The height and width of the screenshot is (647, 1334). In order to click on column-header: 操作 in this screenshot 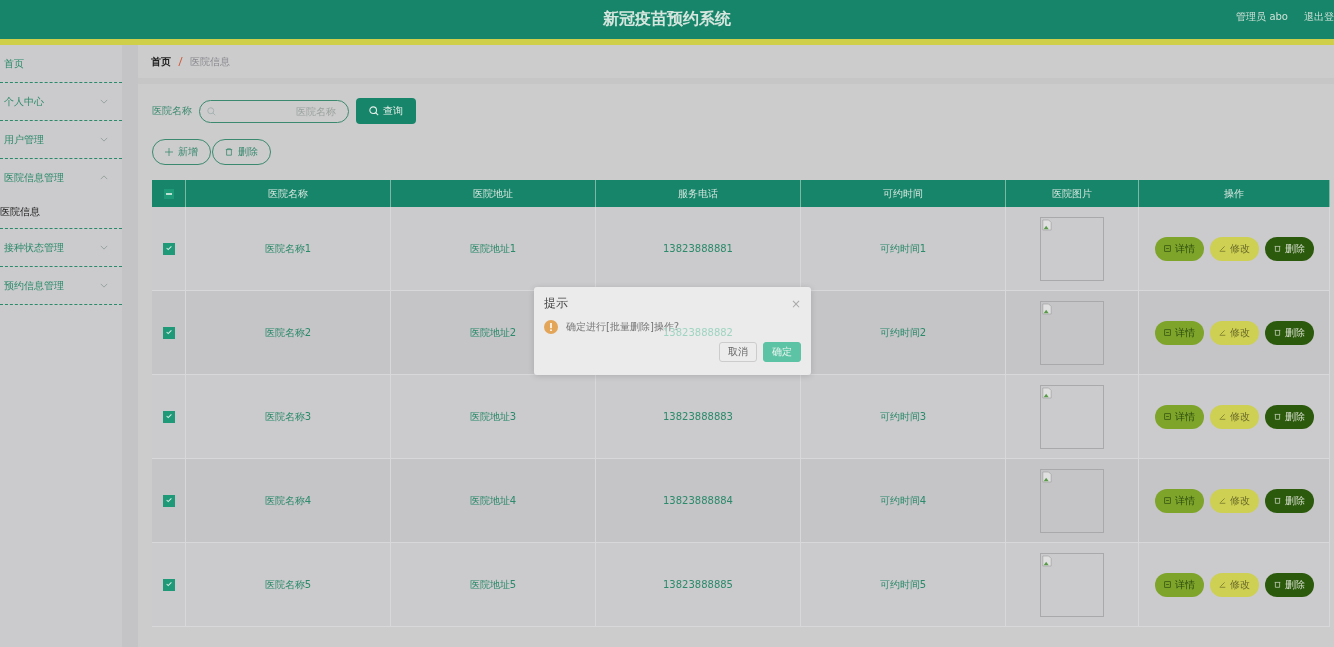, I will do `click(1234, 193)`.